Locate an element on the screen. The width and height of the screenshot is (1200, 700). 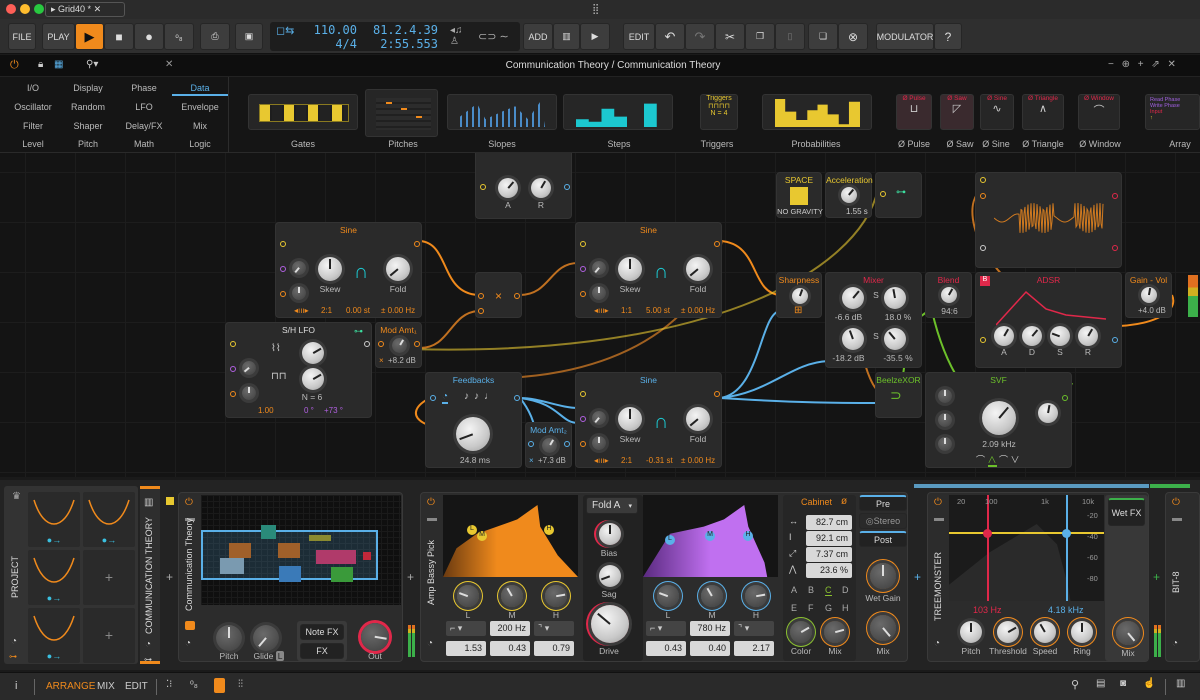
triangle-thumbnail: Ø Triangle ∧ is located at coordinates (1043, 112).